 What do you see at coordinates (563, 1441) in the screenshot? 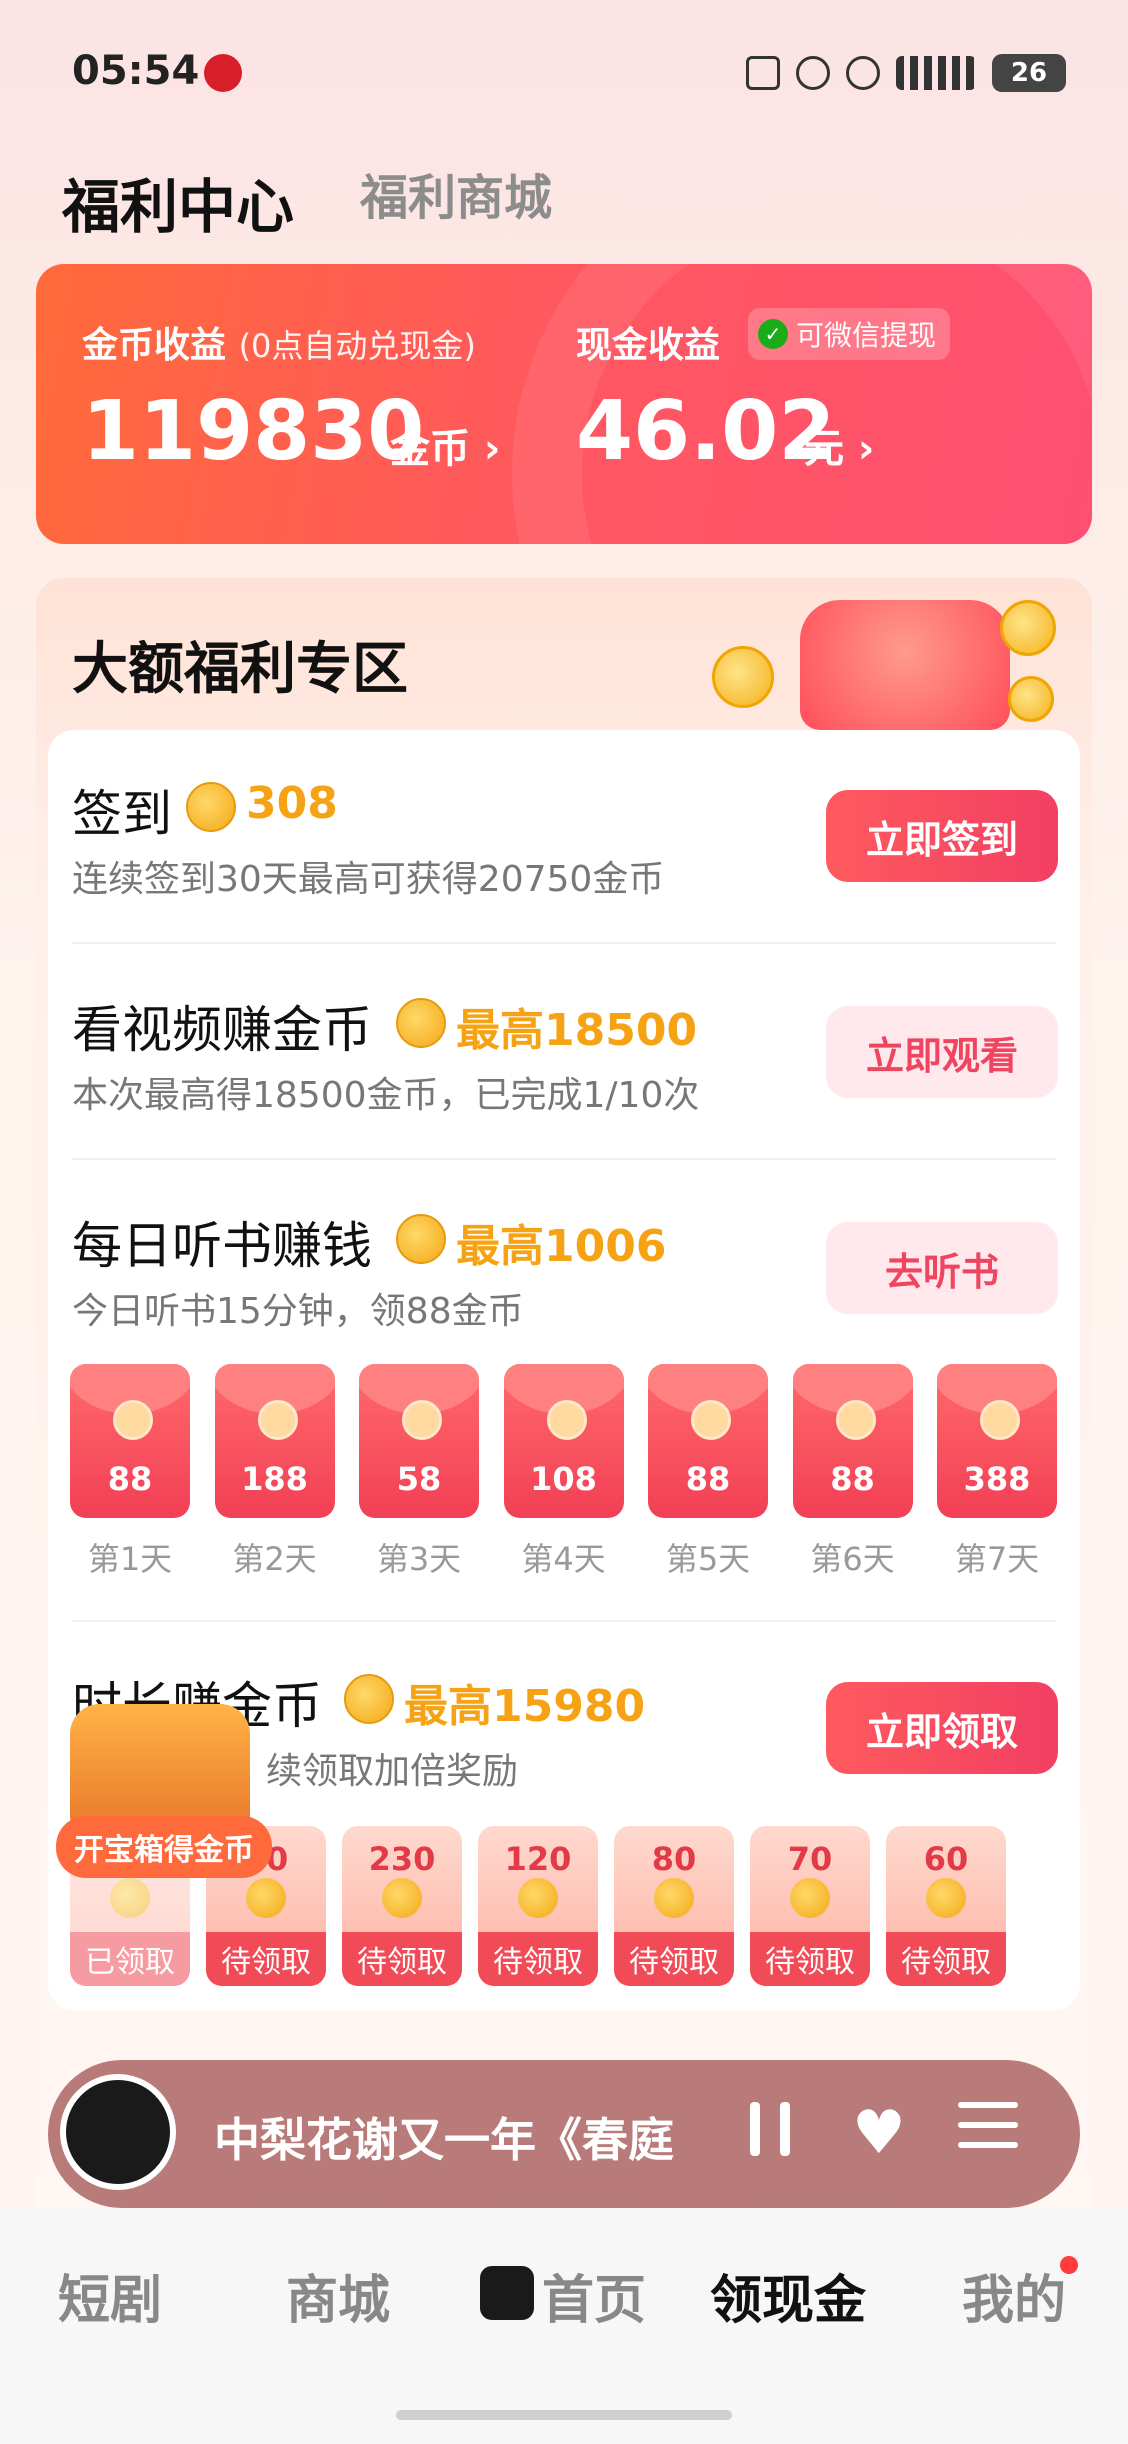
I see `red-envelope: 108` at bounding box center [563, 1441].